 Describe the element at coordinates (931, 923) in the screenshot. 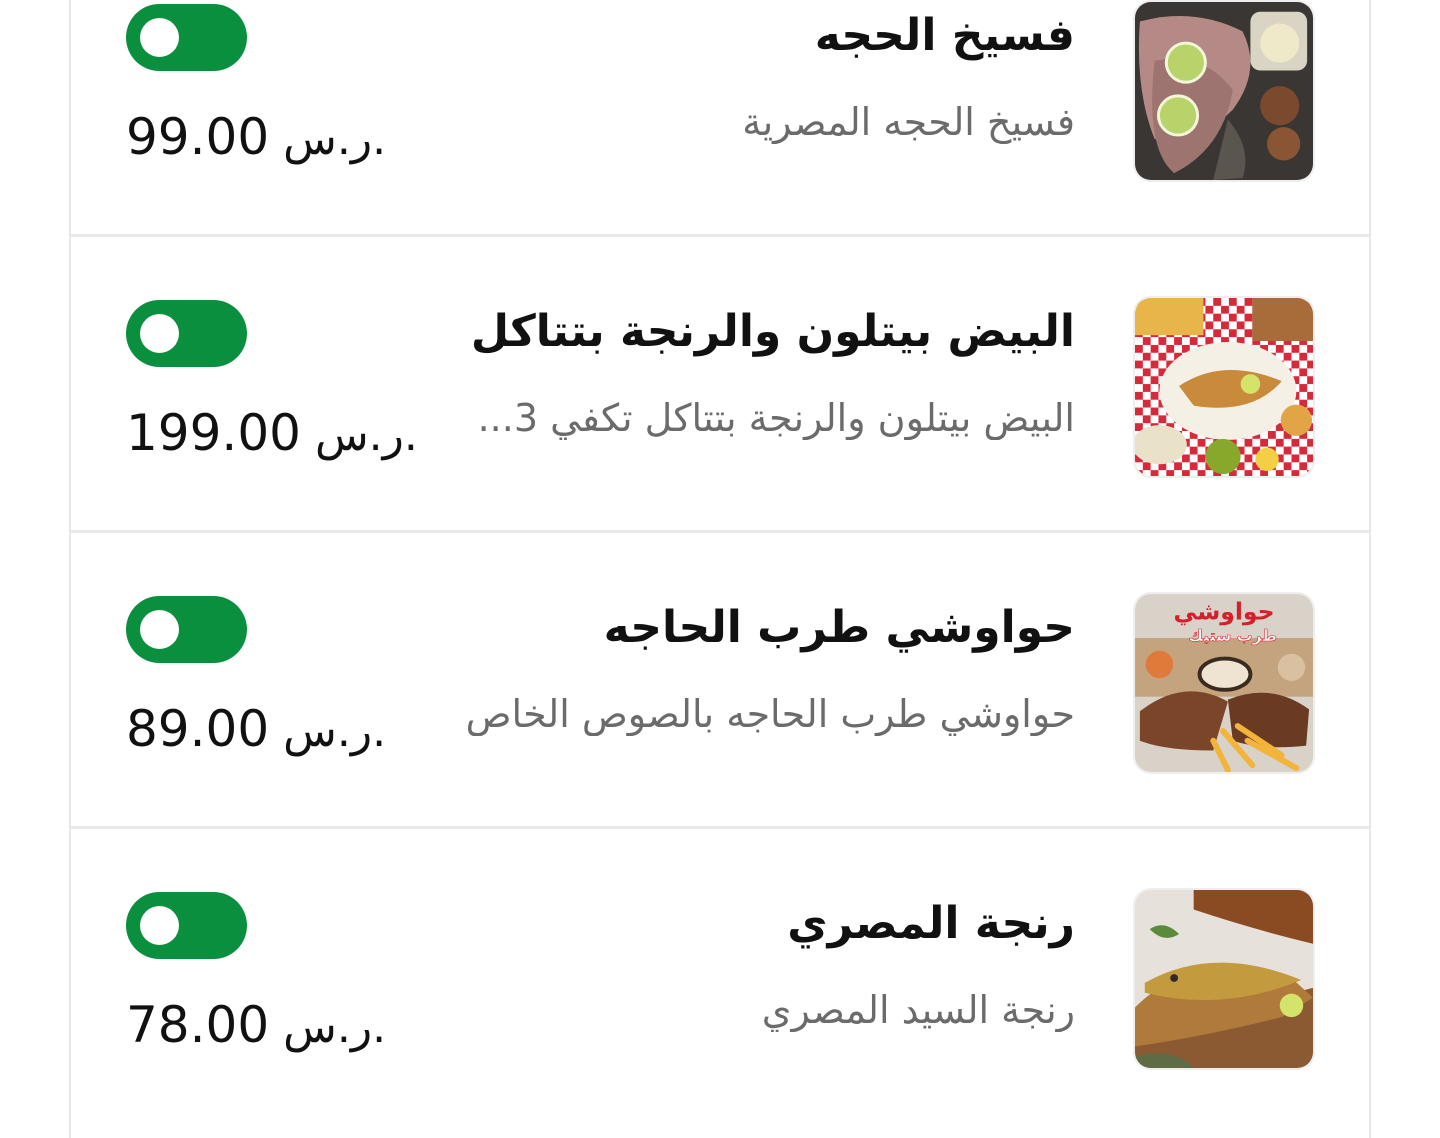

I see `item-title: رنجة المصري` at that location.